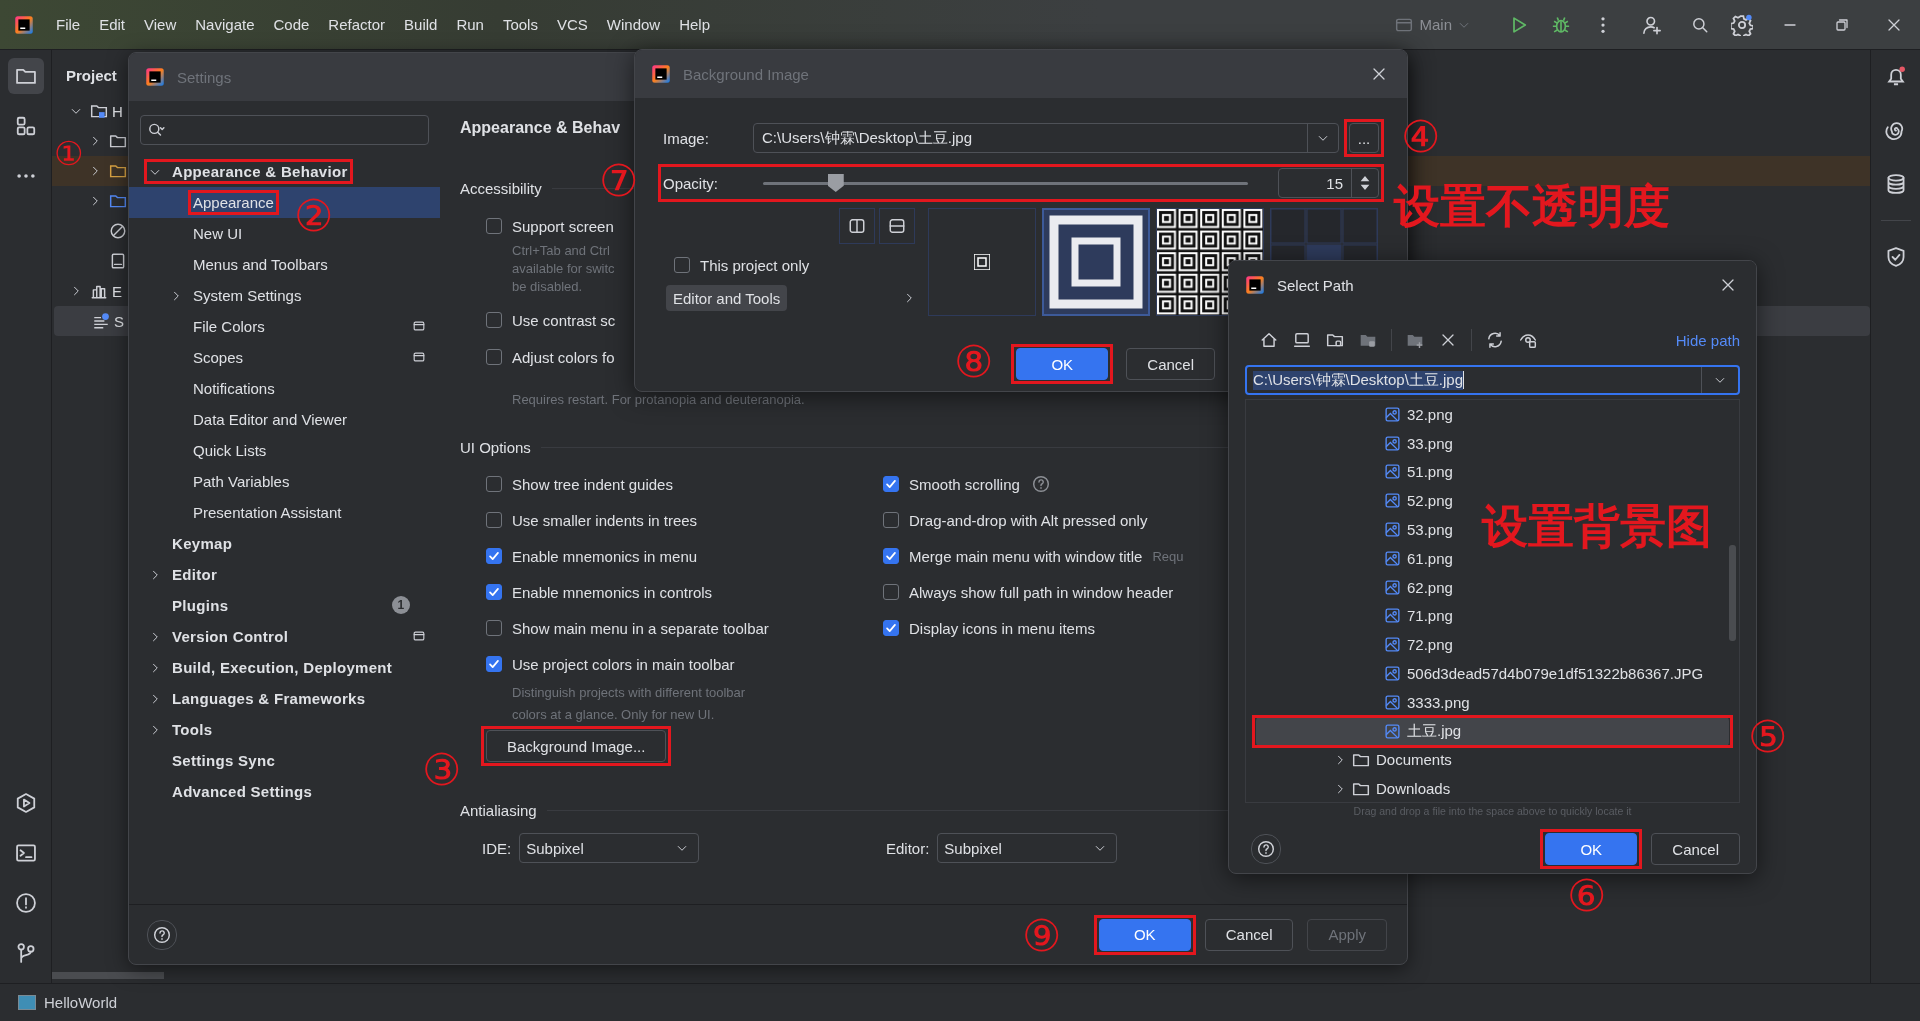 The image size is (1920, 1021). What do you see at coordinates (746, 74) in the screenshot?
I see `dialog-title: Background Image` at bounding box center [746, 74].